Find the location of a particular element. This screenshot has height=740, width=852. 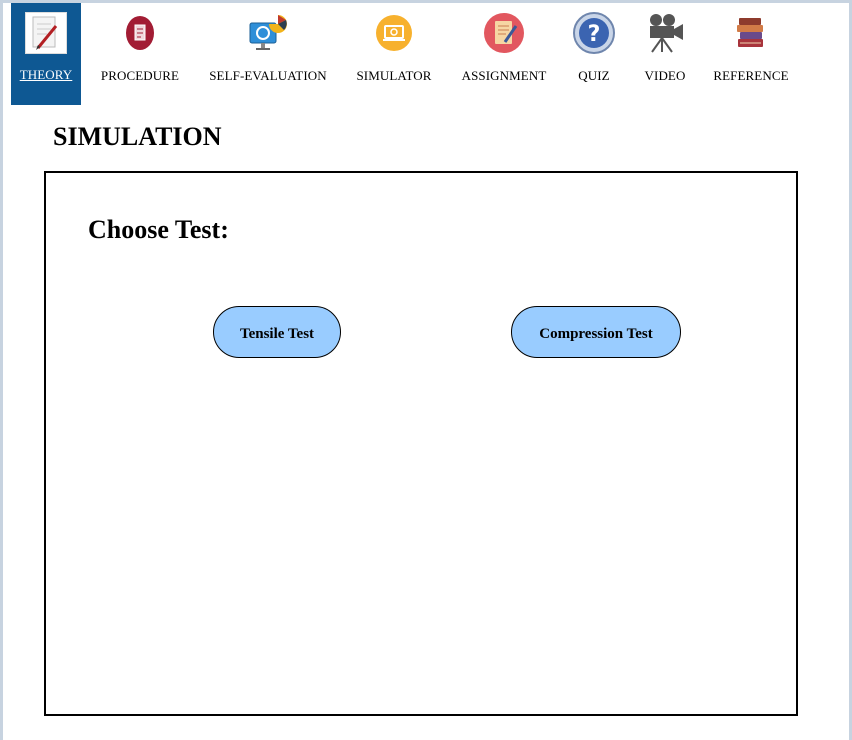

nav-item-simulator: SIMULATOR is located at coordinates (394, 54).